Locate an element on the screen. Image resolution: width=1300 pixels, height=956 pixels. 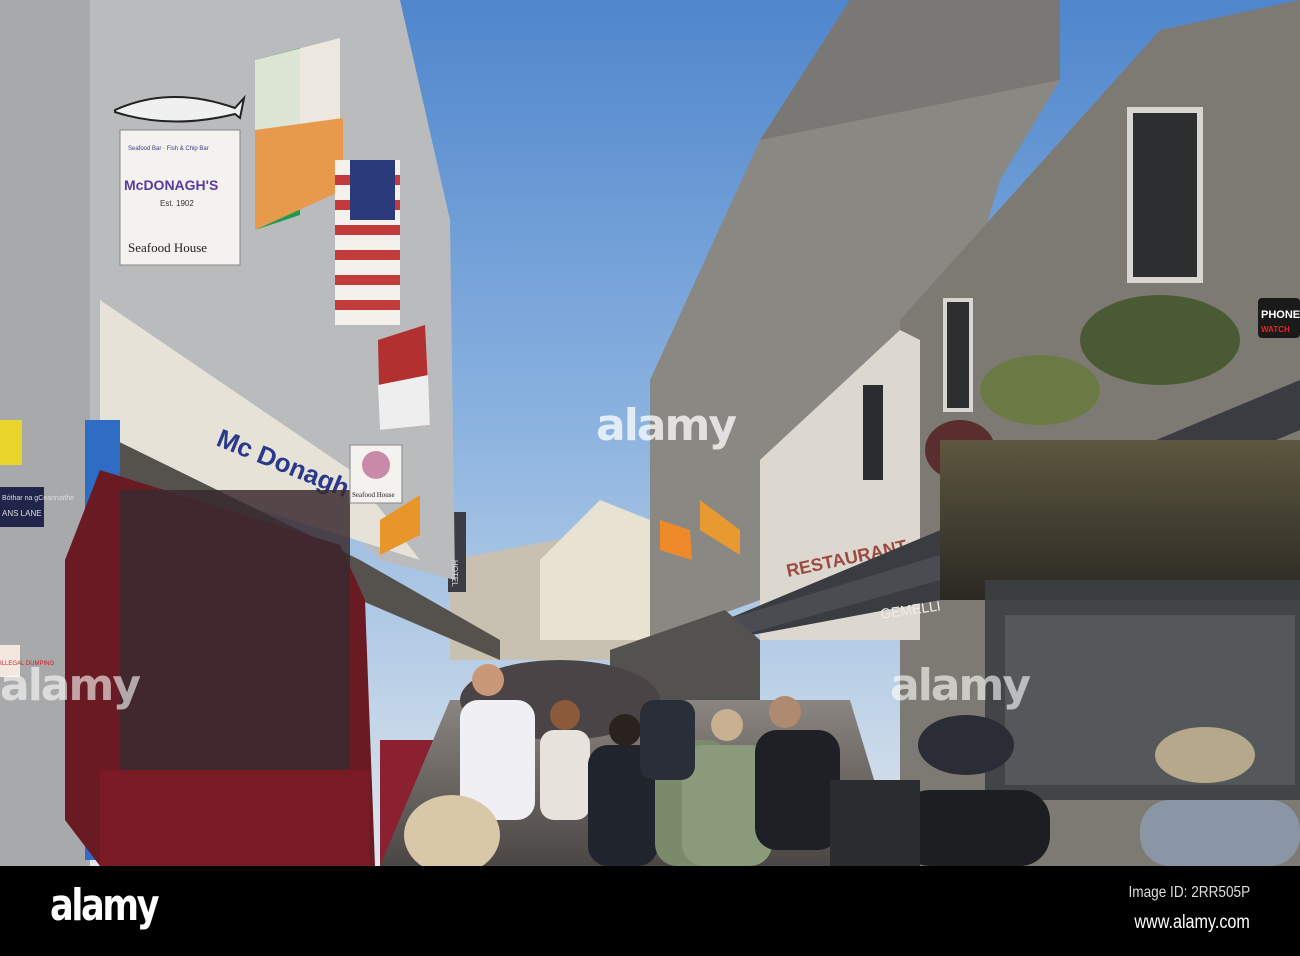
watch-sign-text: WATCH is located at coordinates (1275, 329).